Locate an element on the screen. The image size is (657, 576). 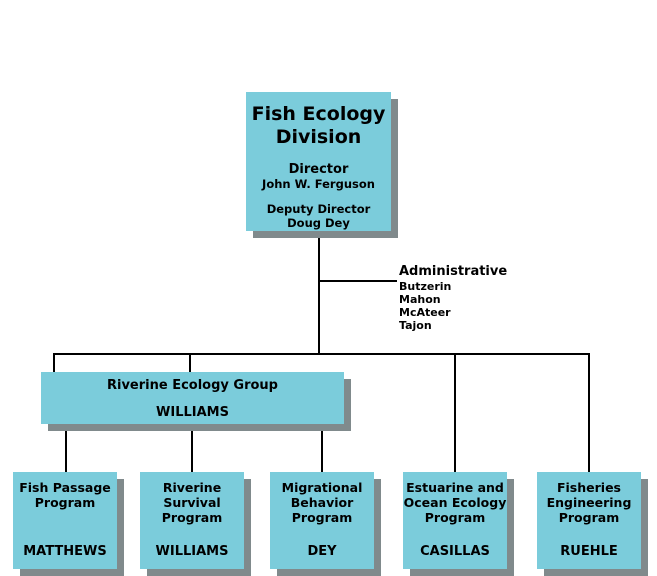
administrative-name: Butzerin is located at coordinates (425, 286).